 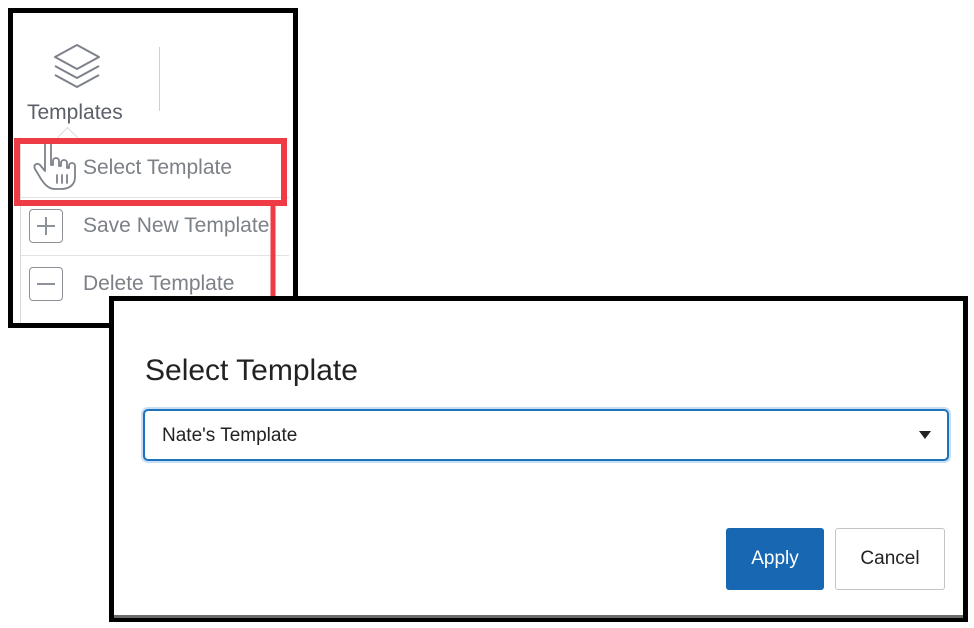 I want to click on save-new-template-label: Save New Template, so click(x=176, y=225).